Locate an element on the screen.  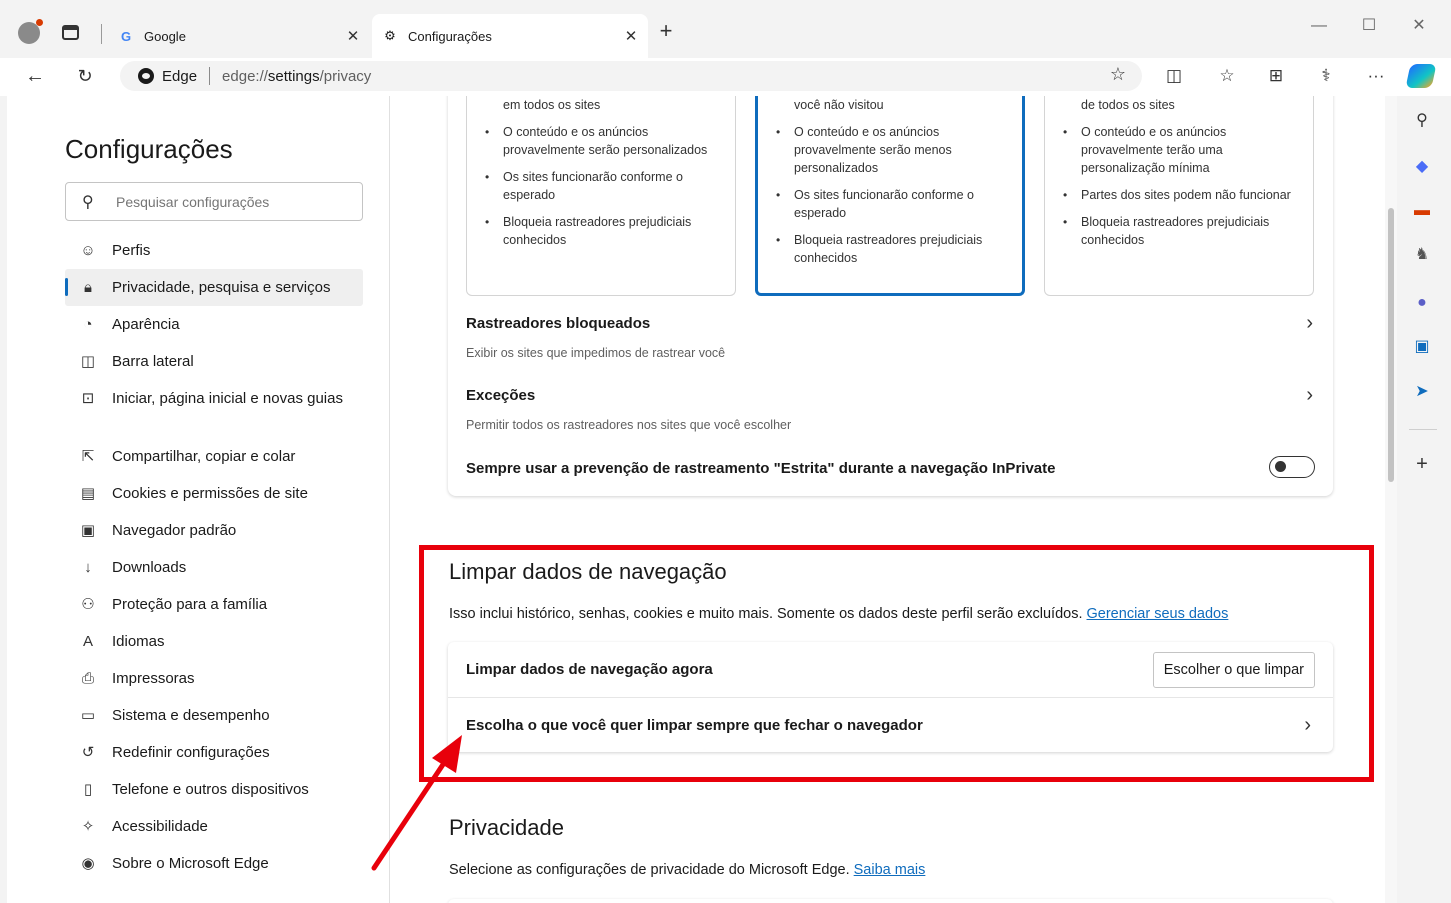
search-box: ⚲ is located at coordinates (214, 201).